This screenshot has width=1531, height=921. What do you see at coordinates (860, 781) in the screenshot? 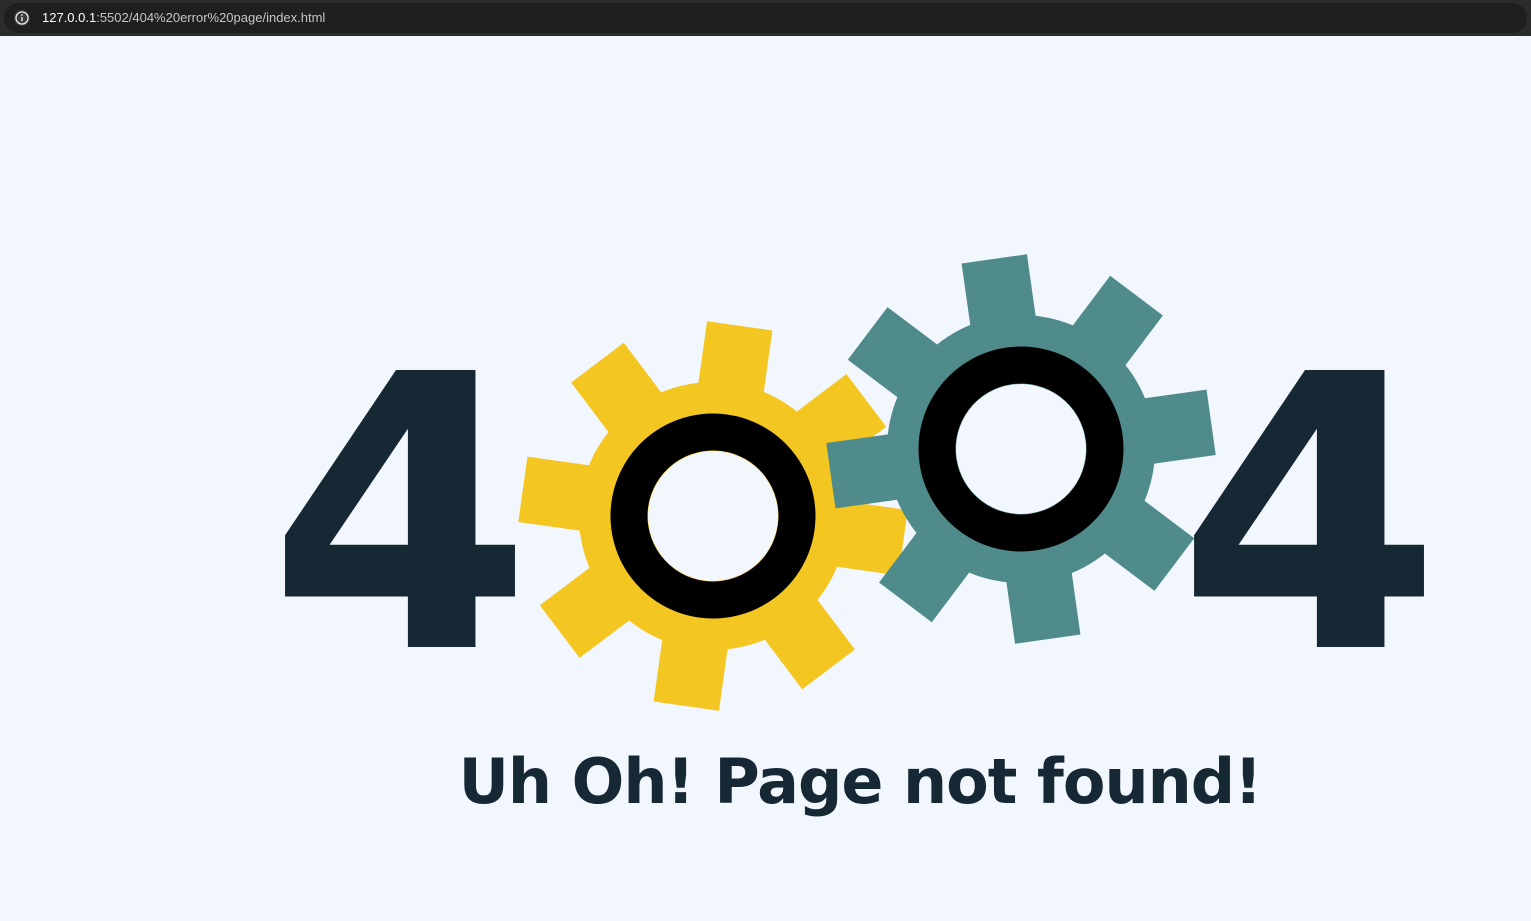
I see `error-message: Uh Oh! Page not found!` at bounding box center [860, 781].